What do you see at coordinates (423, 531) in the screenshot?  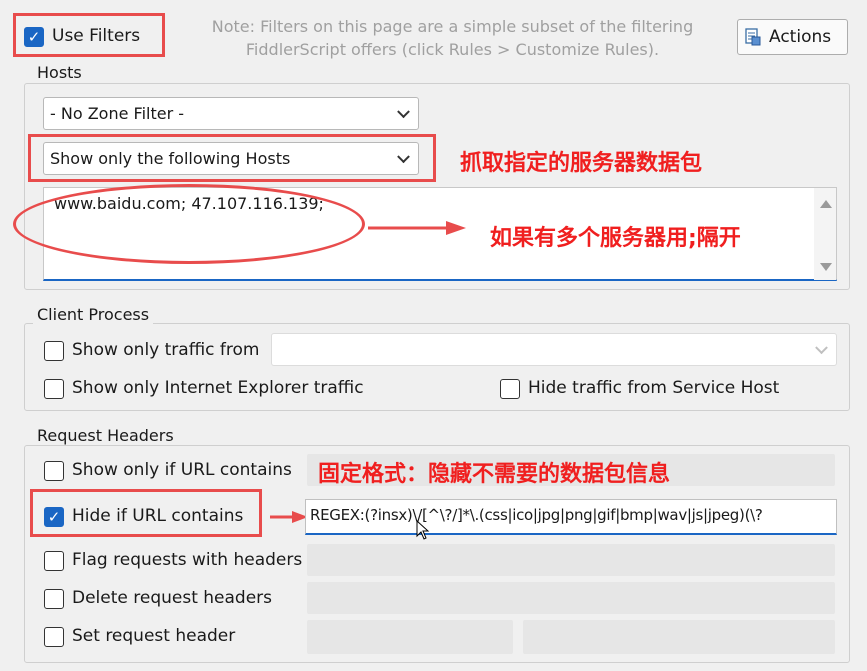 I see `mouse-cursor-icon` at bounding box center [423, 531].